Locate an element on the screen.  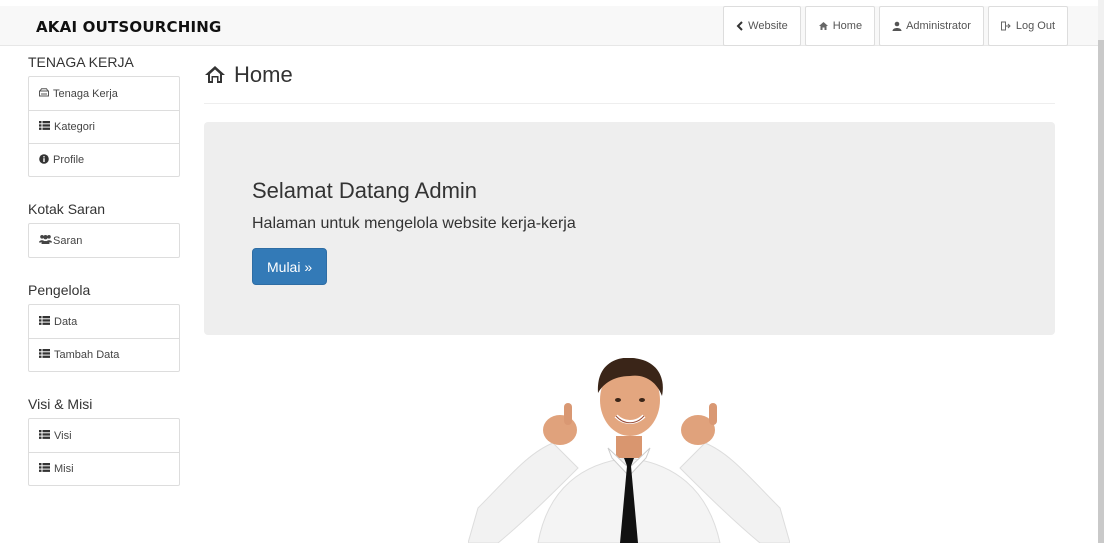
sidebar-item-label: Saran is located at coordinates (68, 240).